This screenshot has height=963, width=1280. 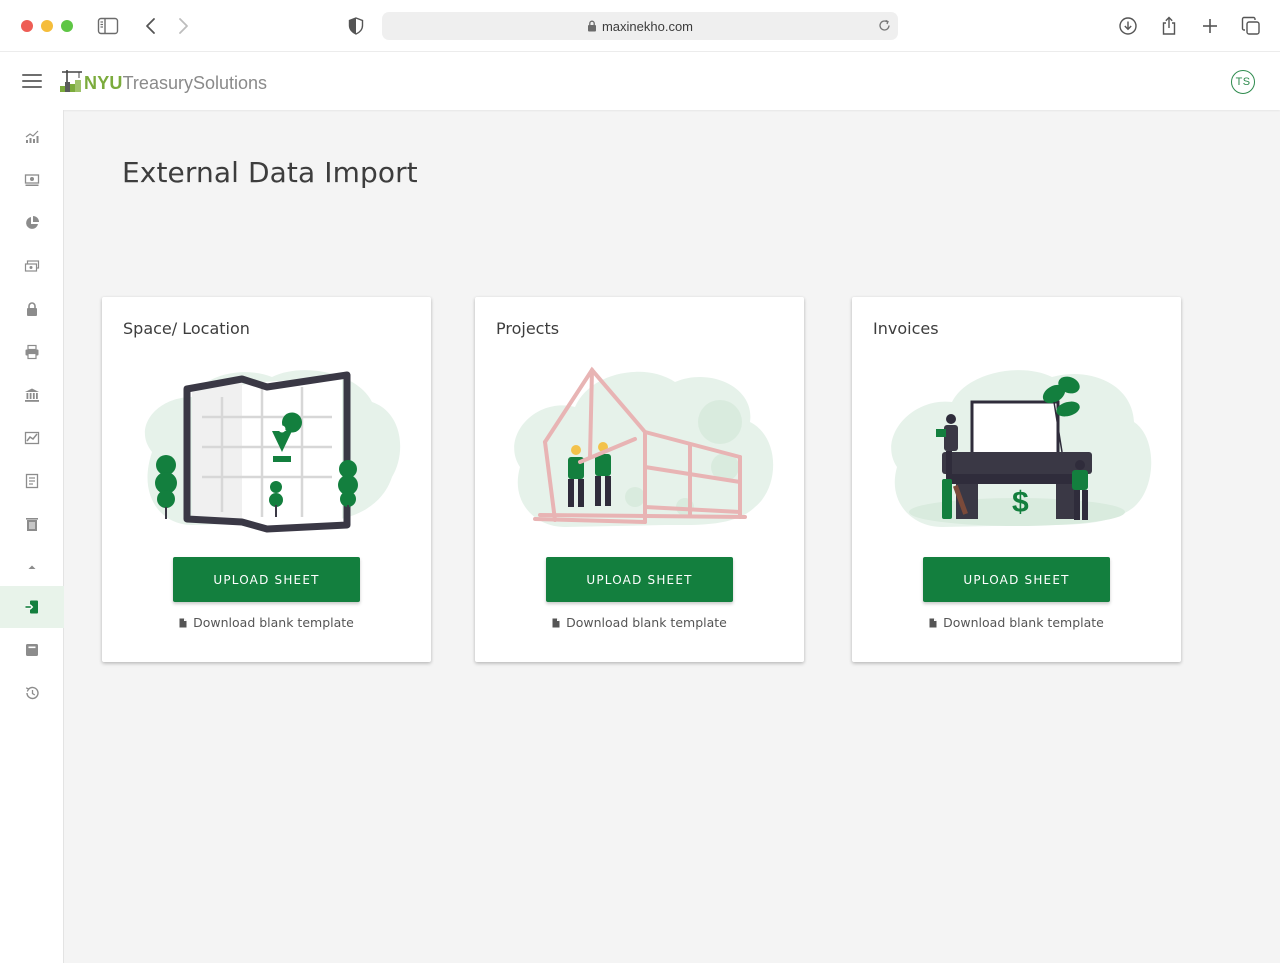 I want to click on sidebar-item-ledger, so click(x=32, y=481).